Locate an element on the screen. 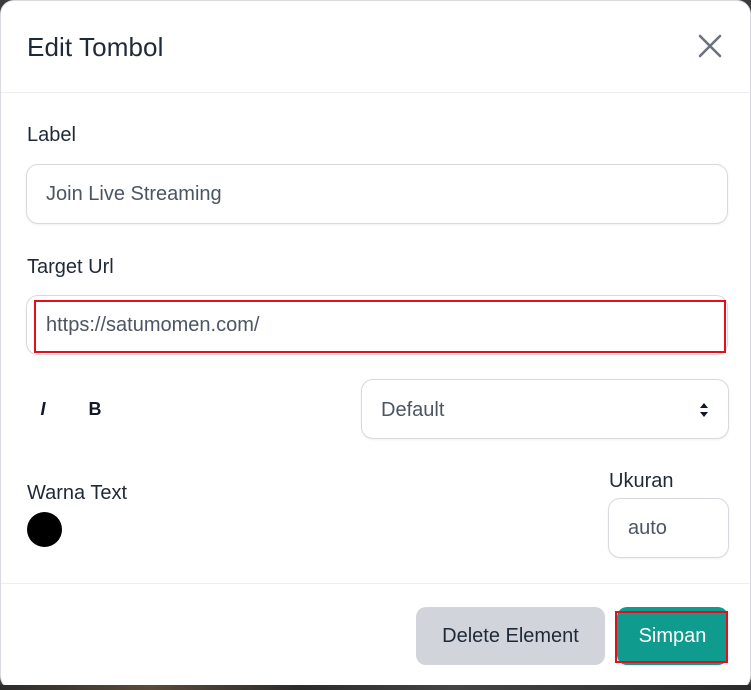  label-field-label: Label is located at coordinates (51, 135).